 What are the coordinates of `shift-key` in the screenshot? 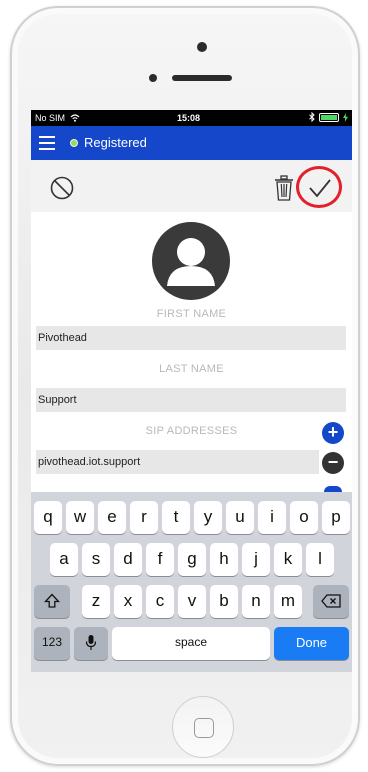 It's located at (52, 601).